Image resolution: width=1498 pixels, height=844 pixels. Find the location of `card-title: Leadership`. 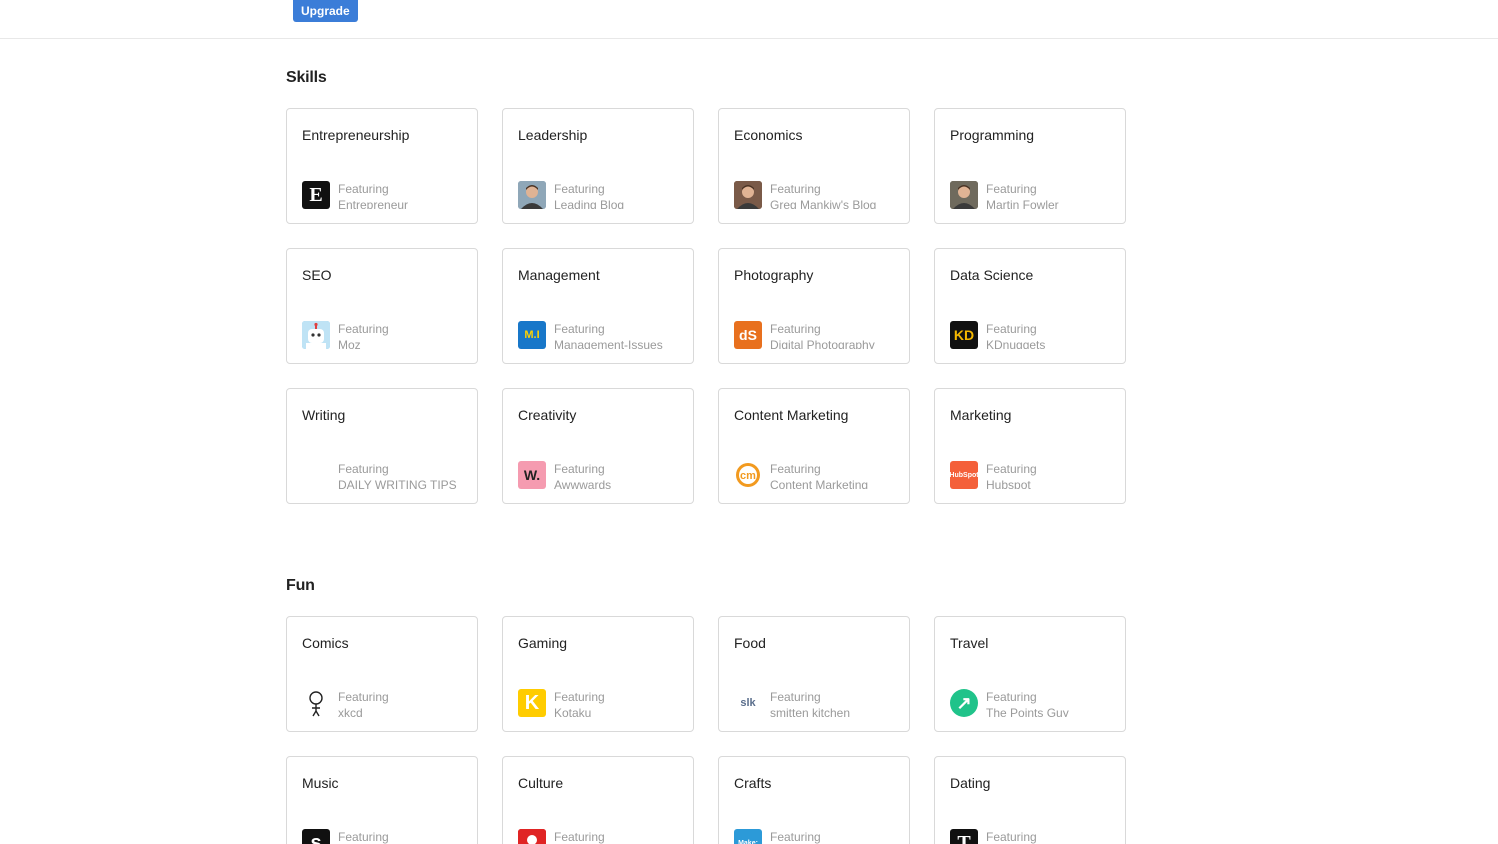

card-title: Leadership is located at coordinates (553, 135).